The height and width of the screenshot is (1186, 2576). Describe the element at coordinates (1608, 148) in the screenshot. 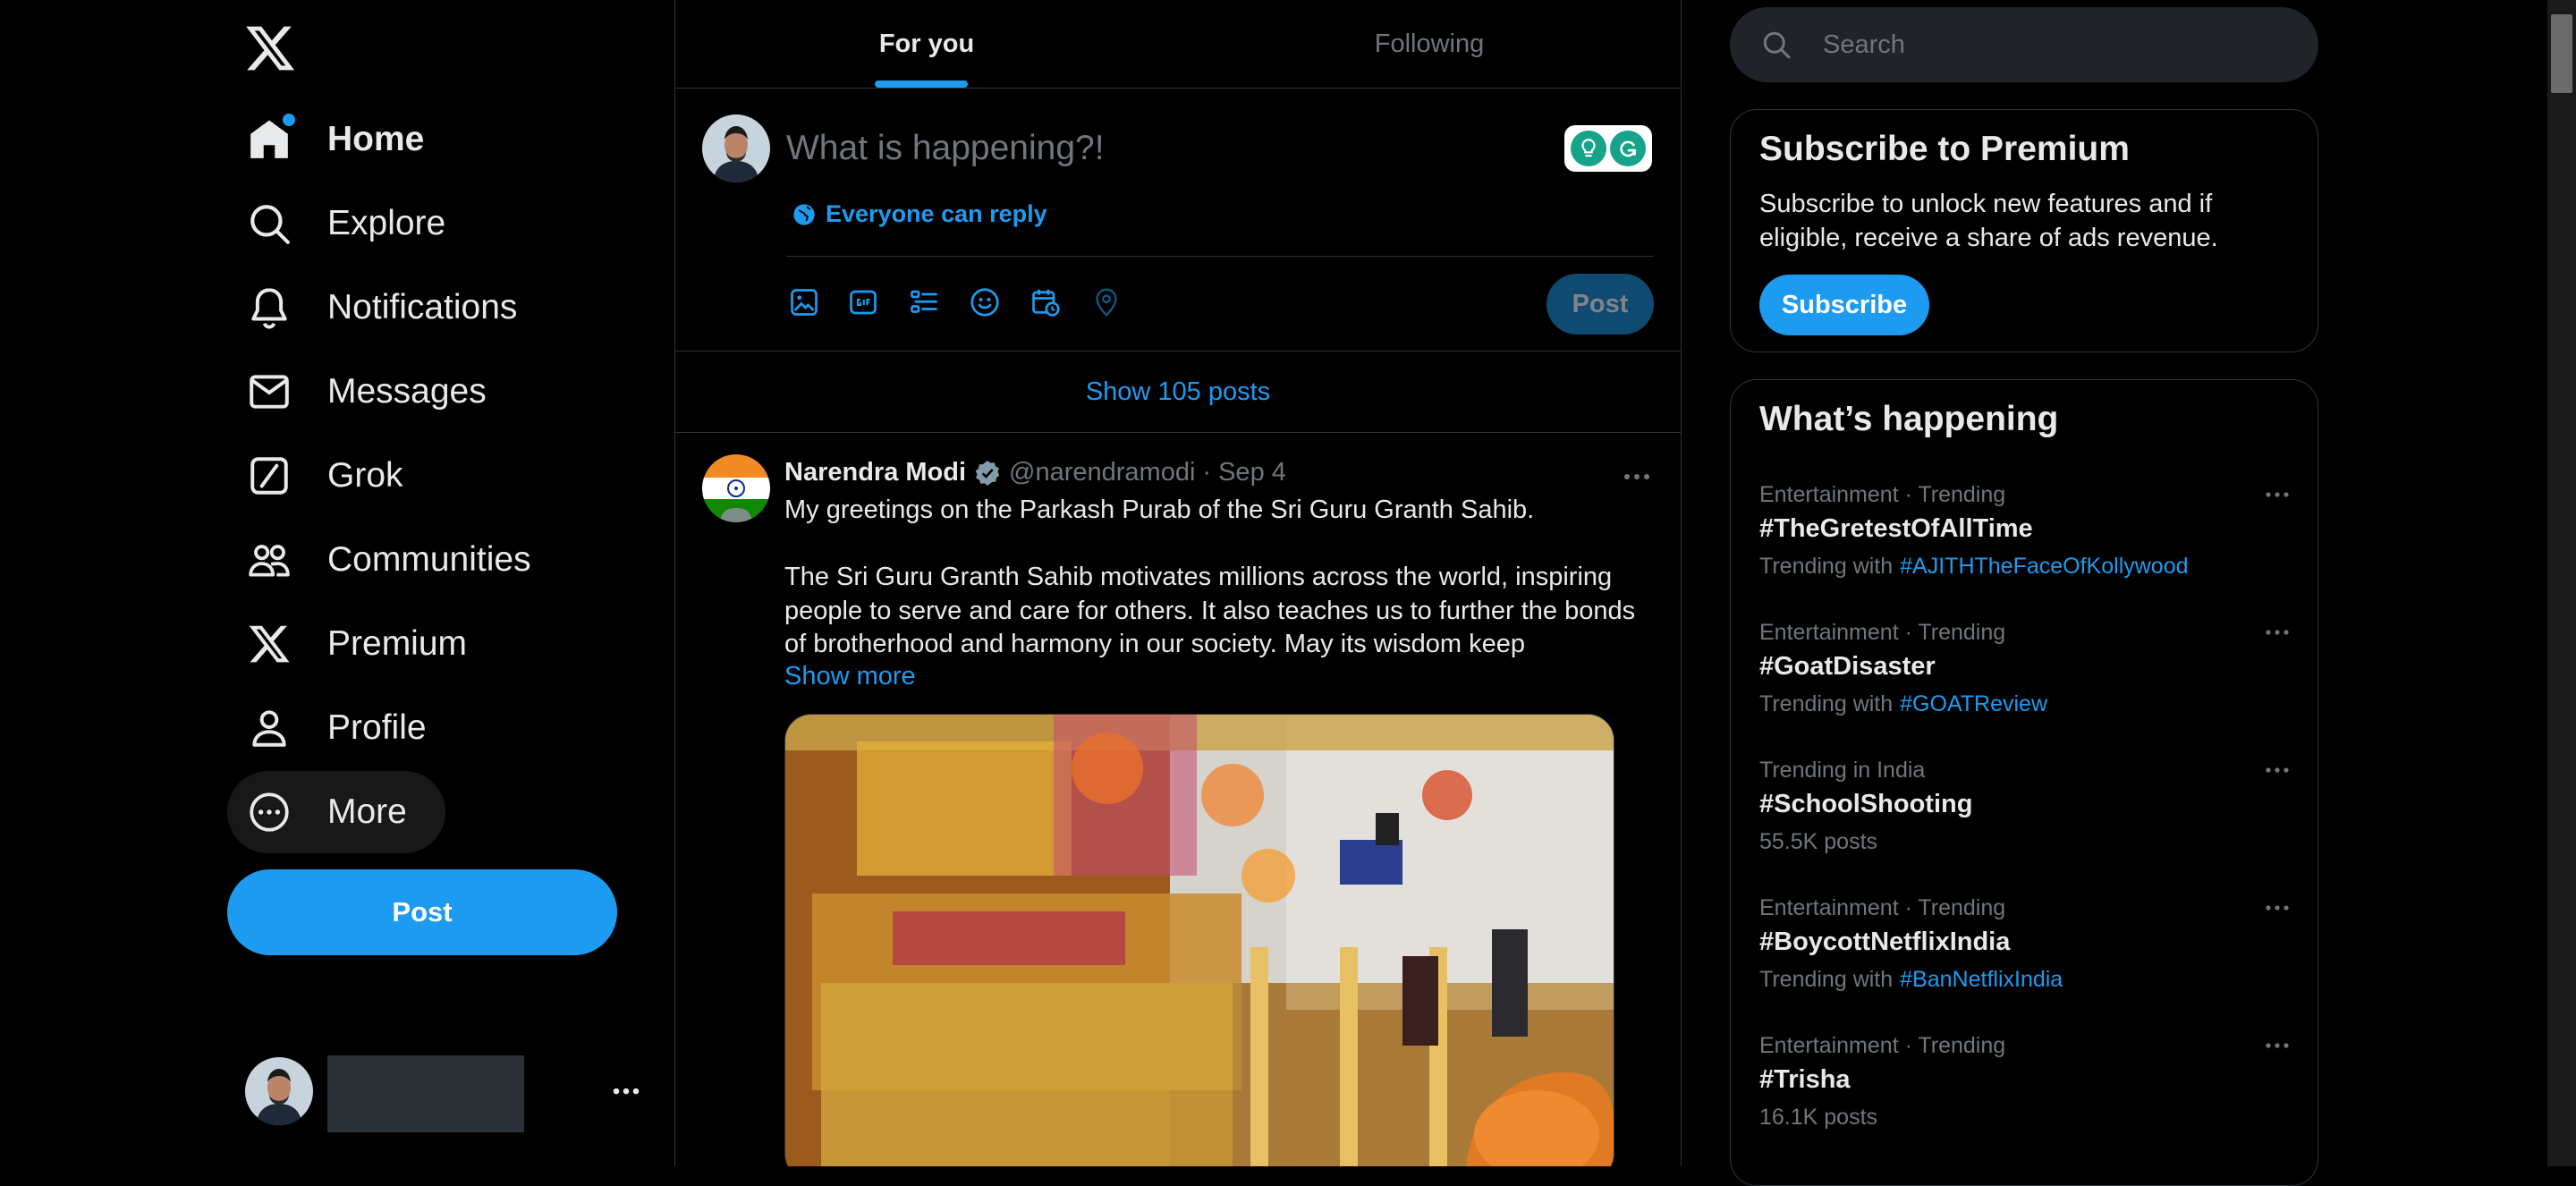

I see `grammarly-widget` at that location.